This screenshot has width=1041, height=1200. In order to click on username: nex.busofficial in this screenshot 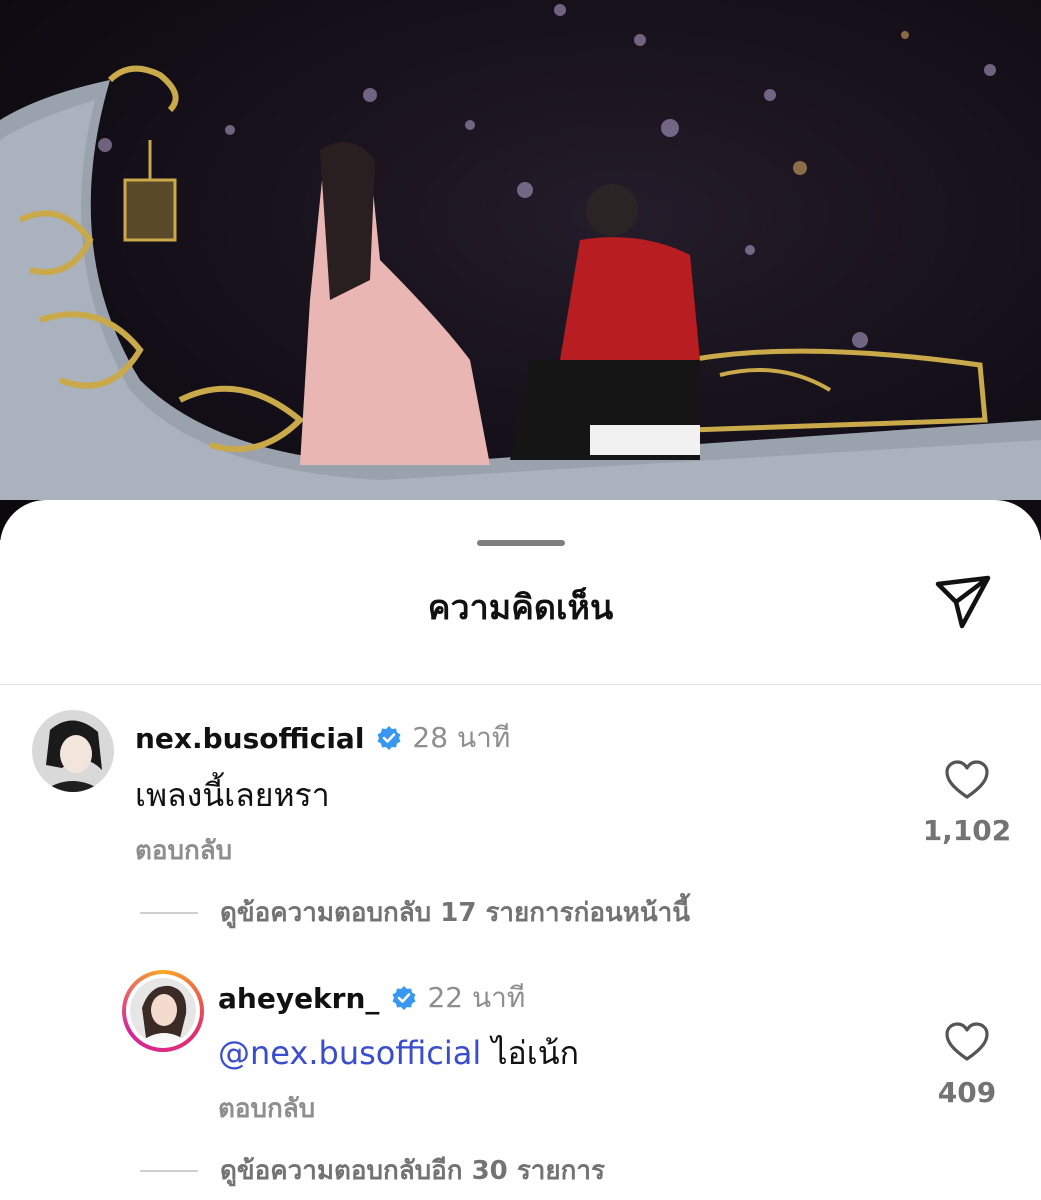, I will do `click(249, 738)`.